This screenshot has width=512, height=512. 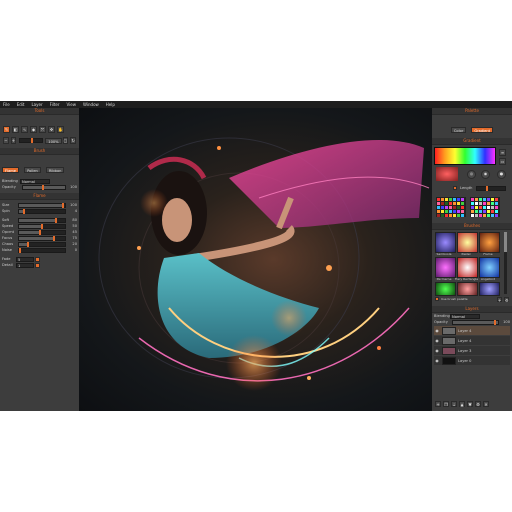 What do you see at coordinates (60, 129) in the screenshot?
I see `hand-tool-icon: ✋` at bounding box center [60, 129].